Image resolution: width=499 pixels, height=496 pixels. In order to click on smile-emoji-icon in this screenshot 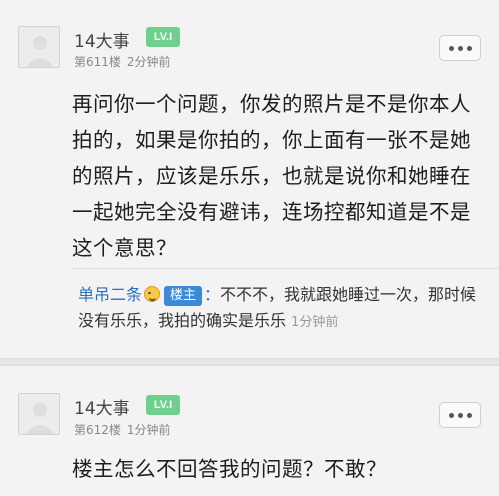, I will do `click(152, 294)`.